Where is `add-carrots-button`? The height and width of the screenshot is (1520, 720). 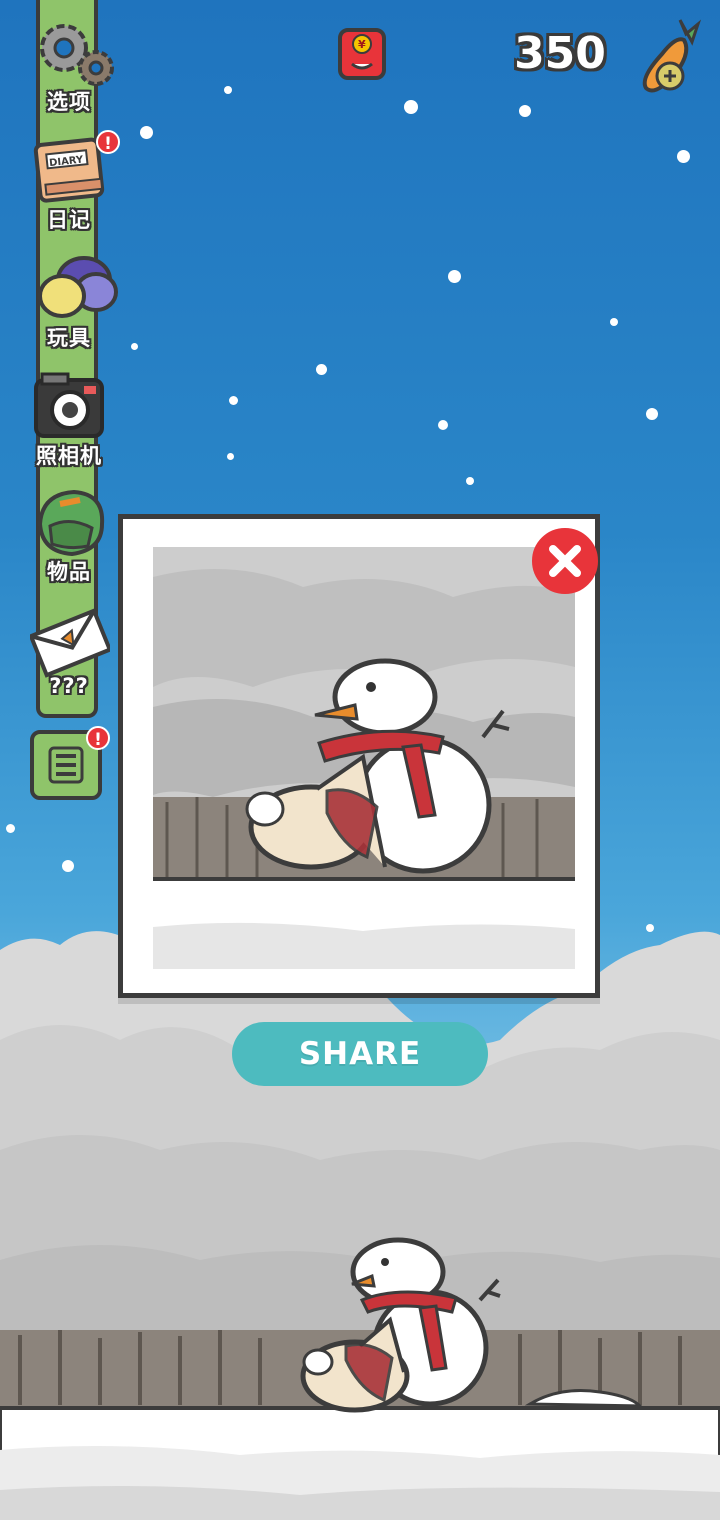 add-carrots-button is located at coordinates (671, 55).